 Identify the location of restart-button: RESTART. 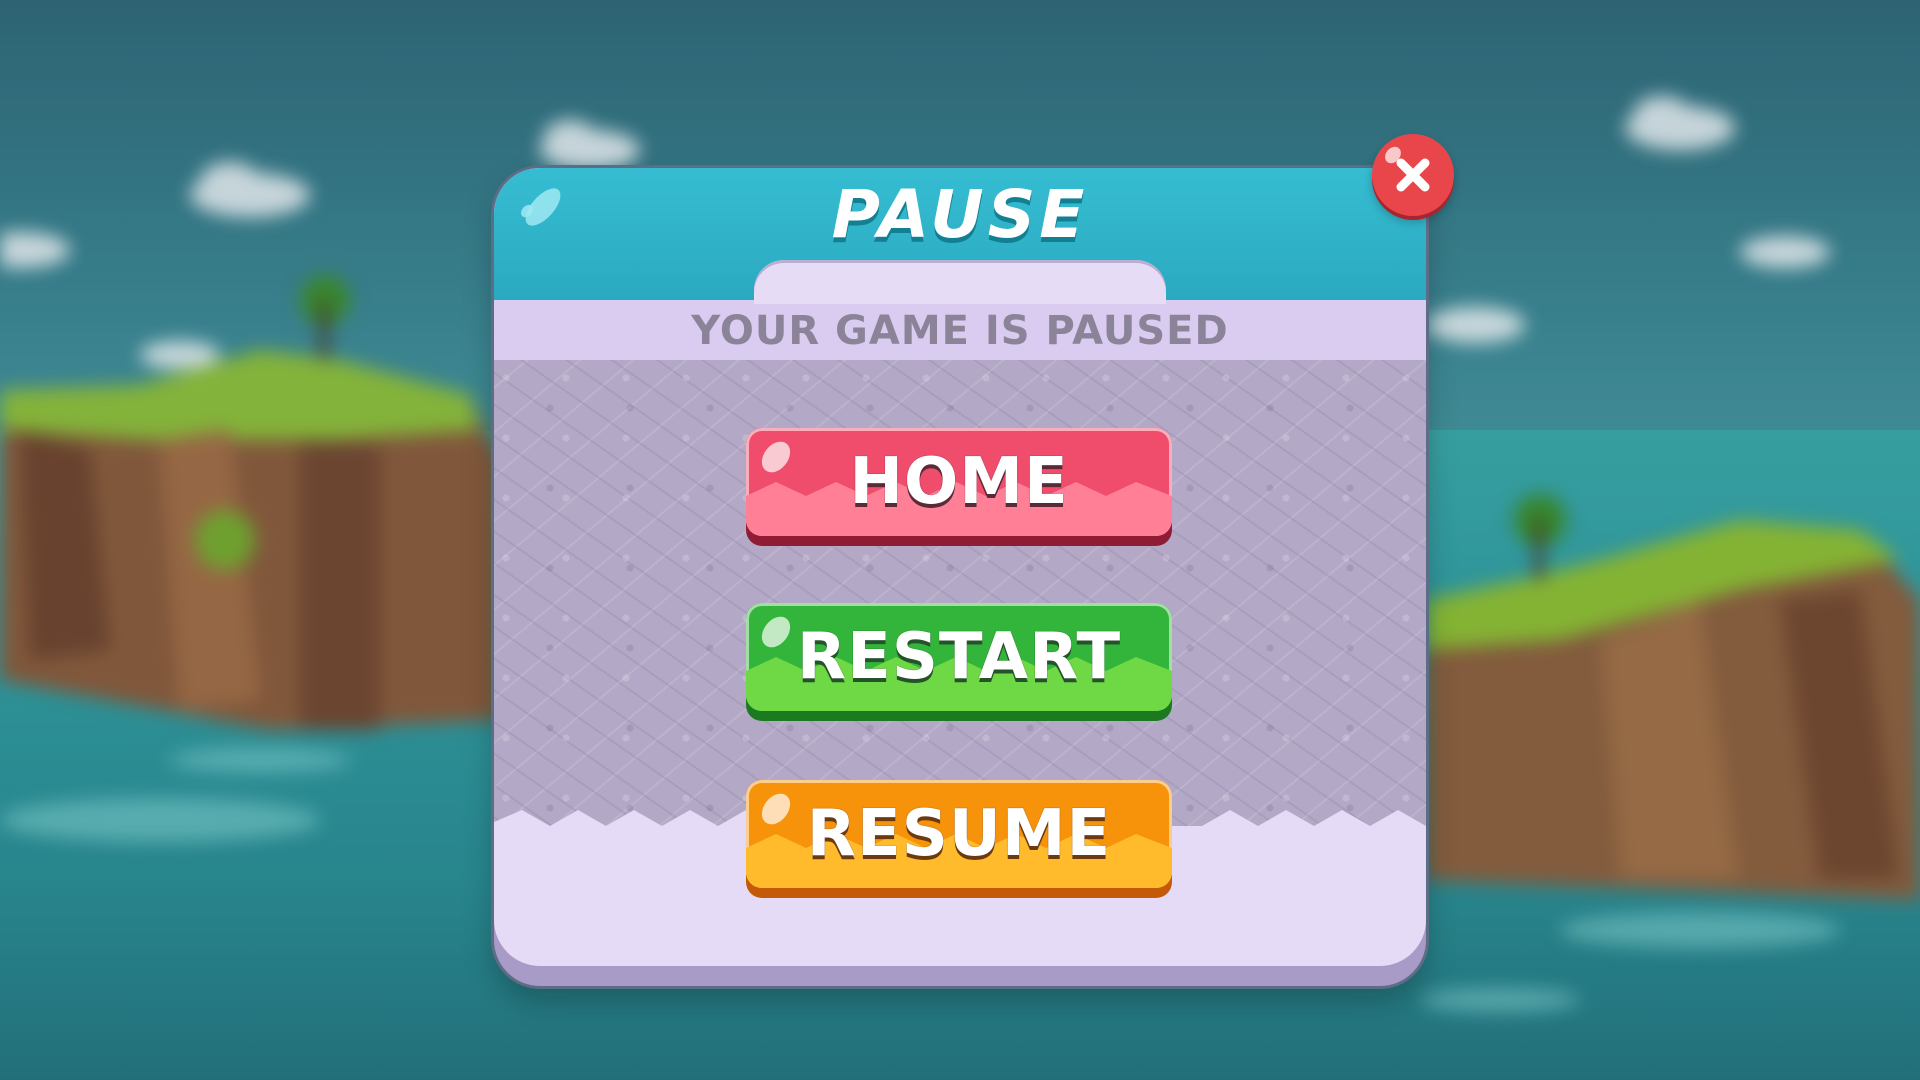
(959, 657).